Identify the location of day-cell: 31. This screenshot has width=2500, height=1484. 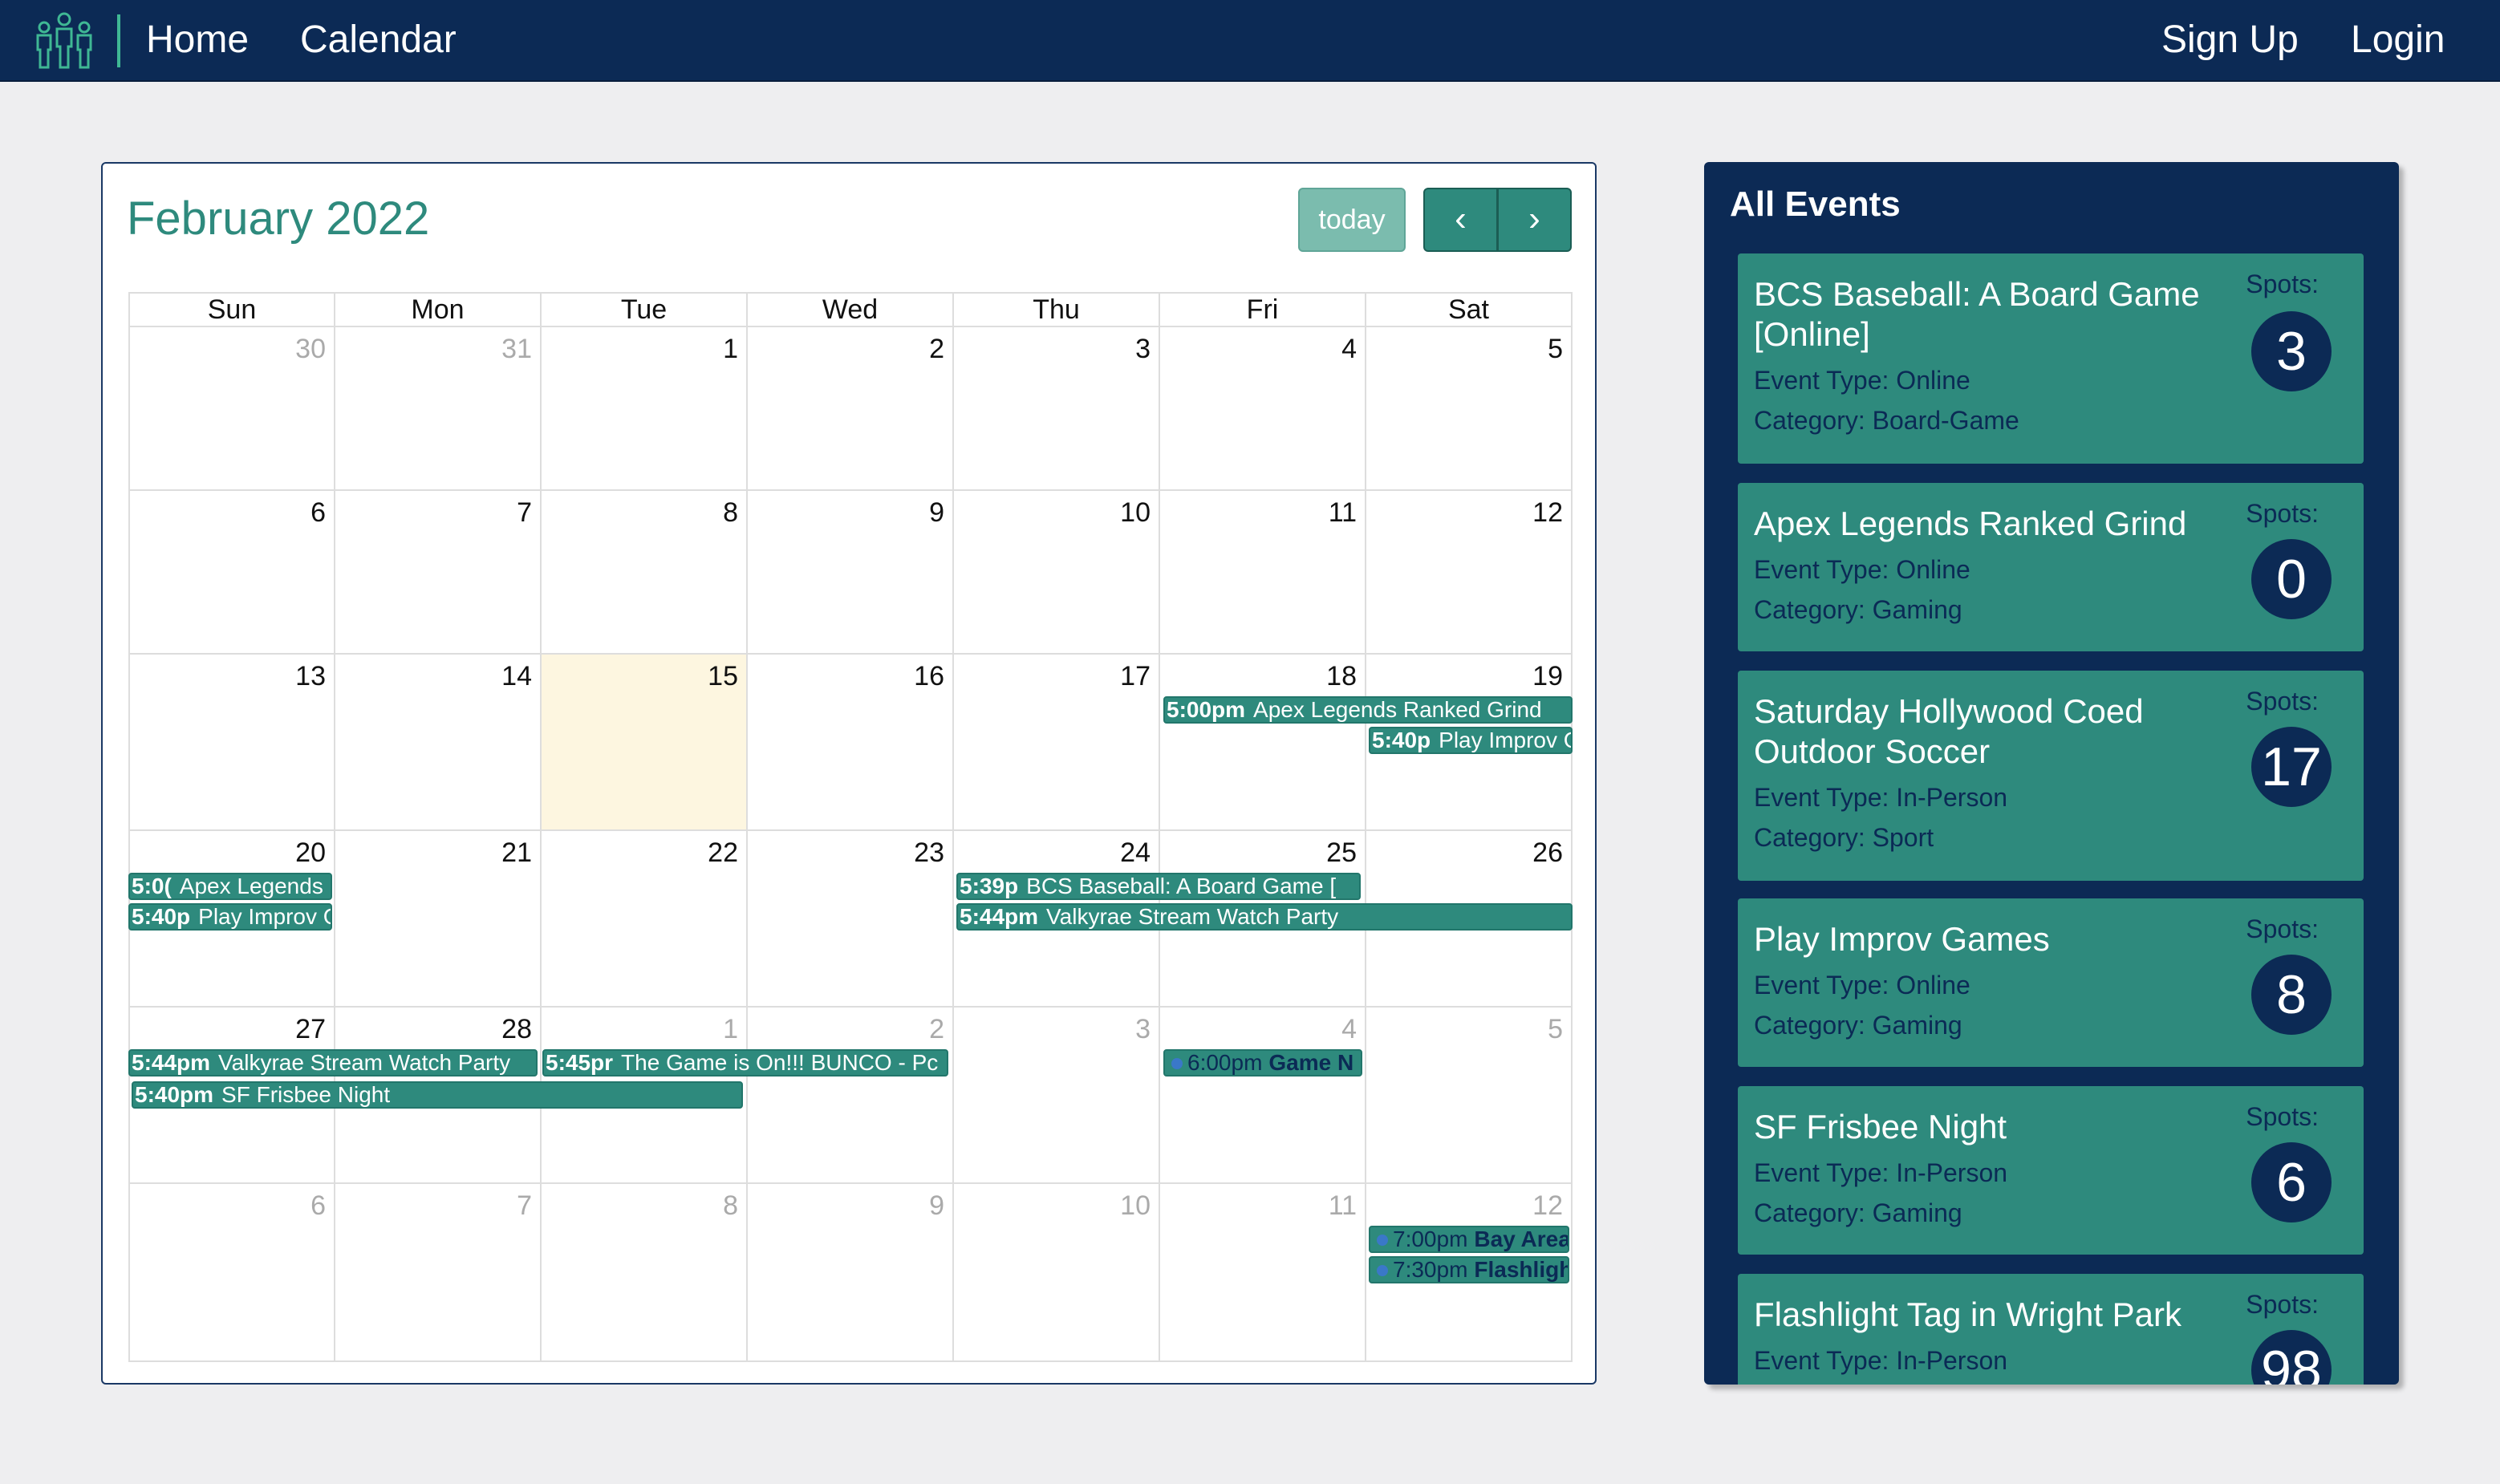
(438, 409).